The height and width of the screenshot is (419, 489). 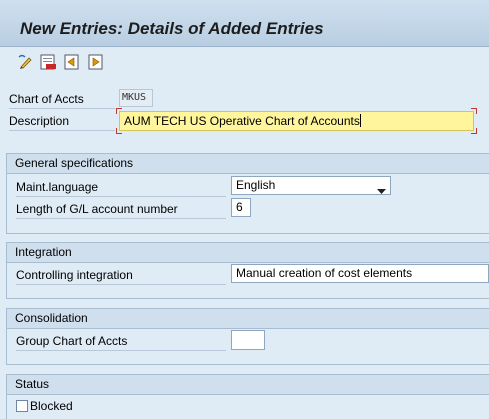 What do you see at coordinates (248, 319) in the screenshot?
I see `group-title: Consolidation` at bounding box center [248, 319].